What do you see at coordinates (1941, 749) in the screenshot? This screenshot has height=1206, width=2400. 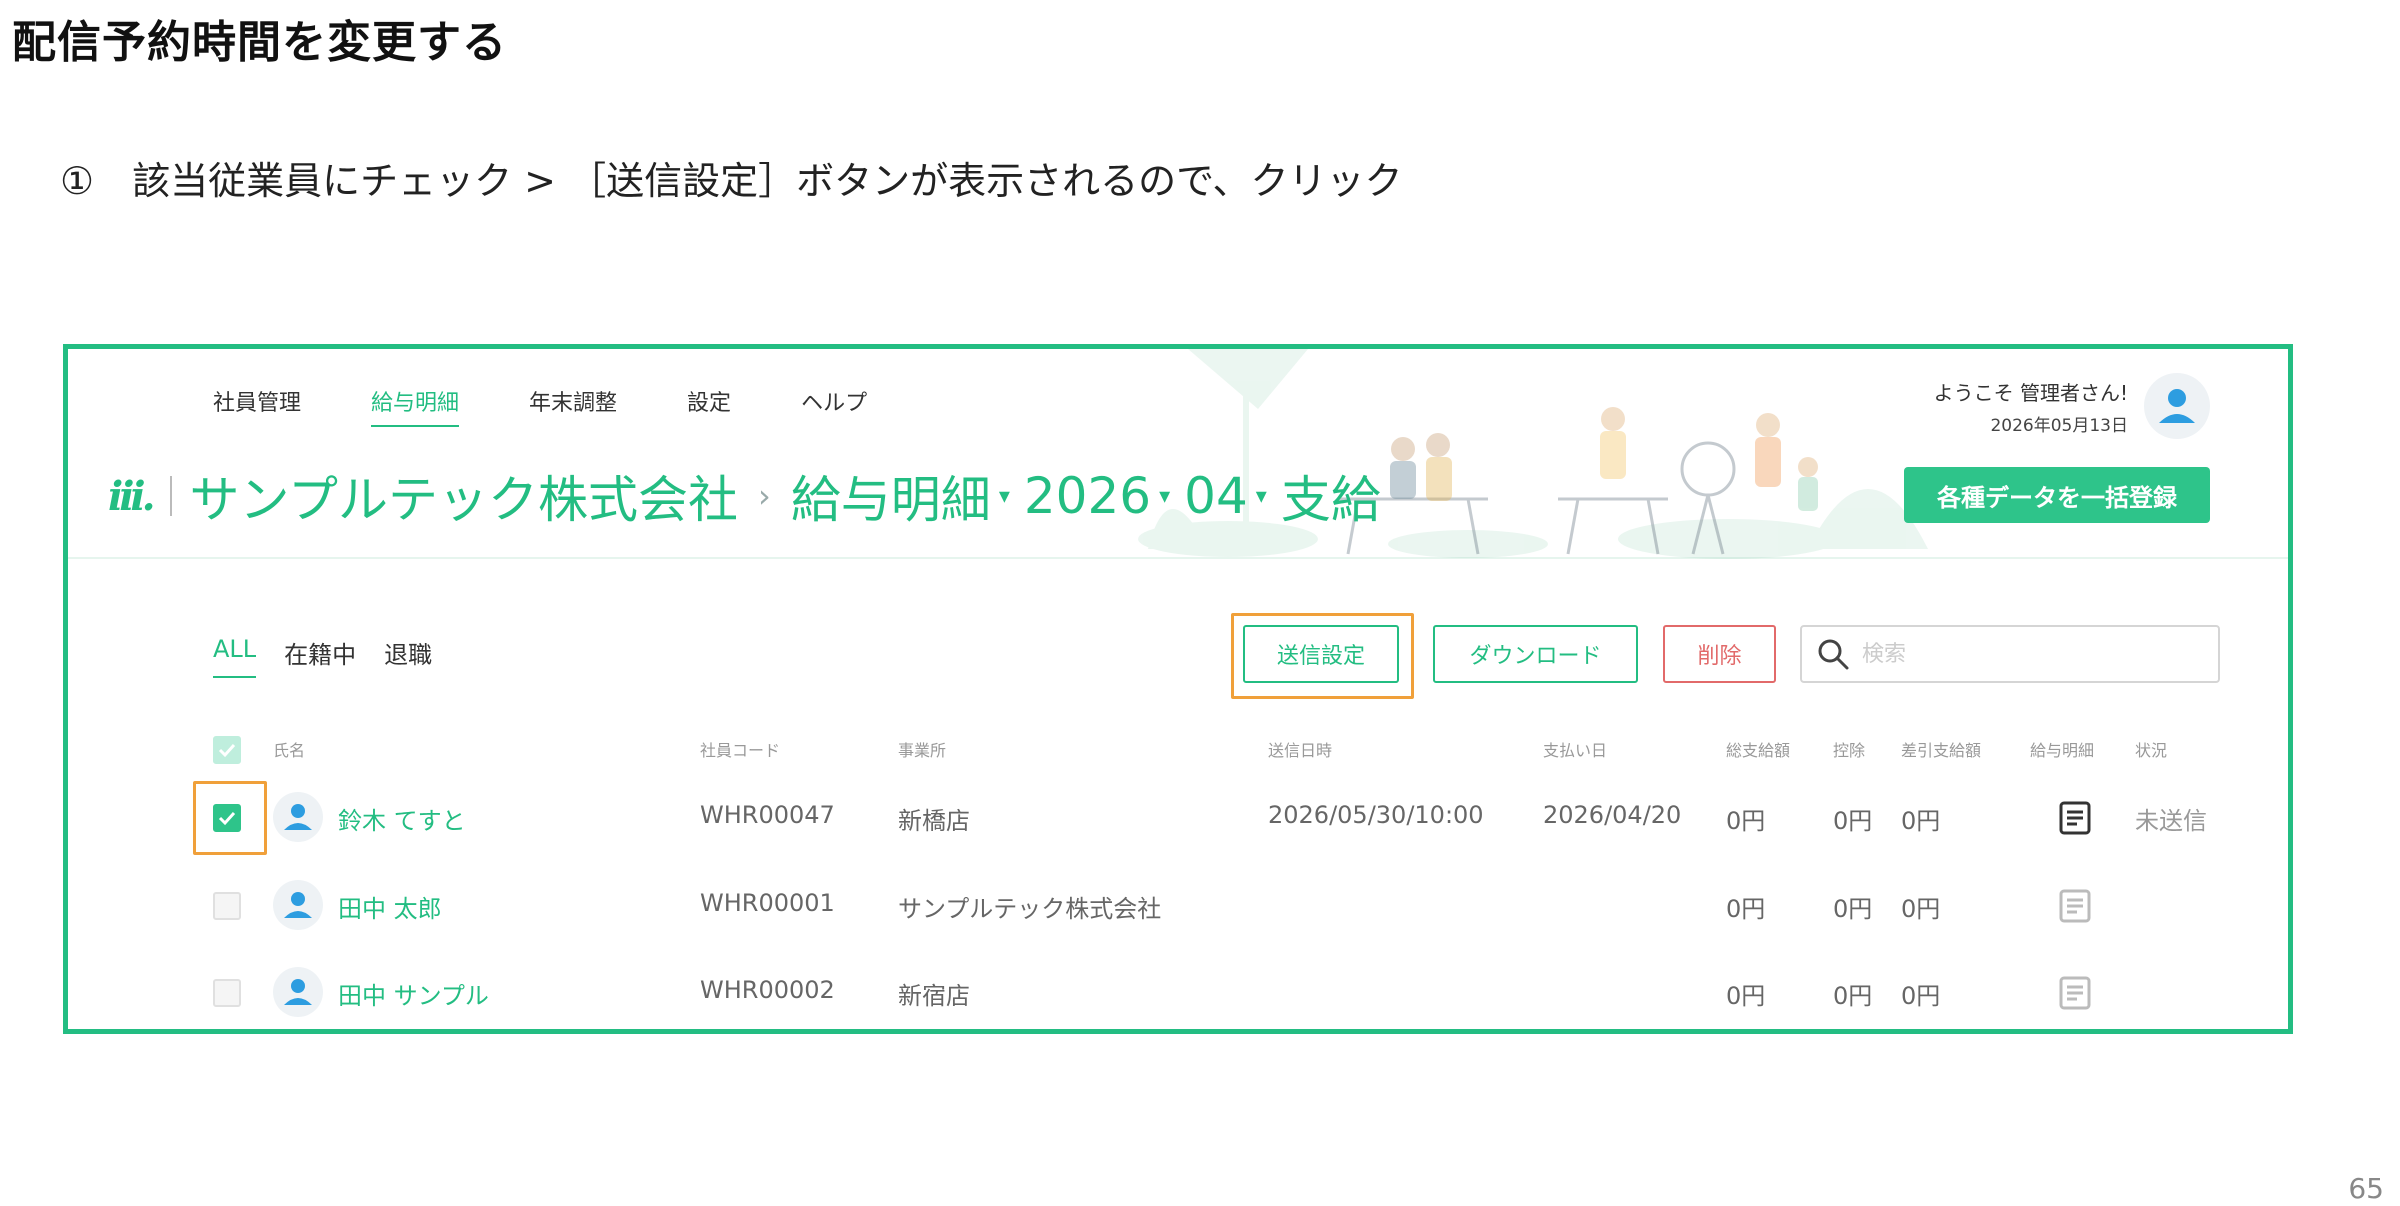 I see `header-net: 差引支給額` at bounding box center [1941, 749].